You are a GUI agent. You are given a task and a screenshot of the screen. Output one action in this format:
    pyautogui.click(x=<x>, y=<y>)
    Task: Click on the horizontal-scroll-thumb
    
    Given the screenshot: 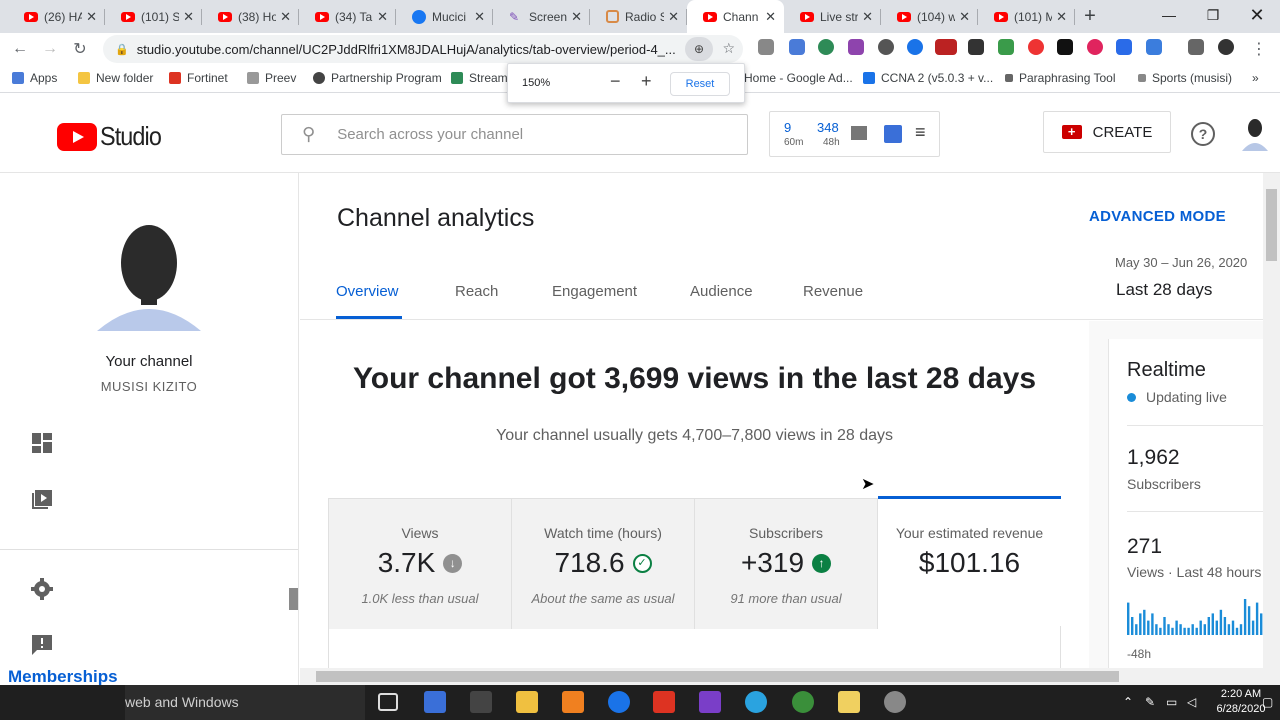 What is the action you would take?
    pyautogui.click(x=717, y=676)
    